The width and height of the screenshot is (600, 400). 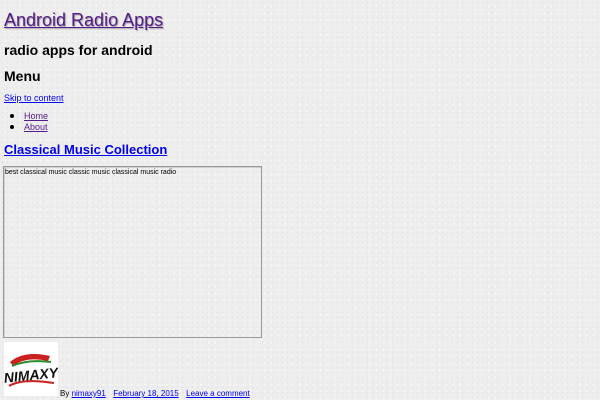 I want to click on nav-link-home: Home, so click(x=36, y=116).